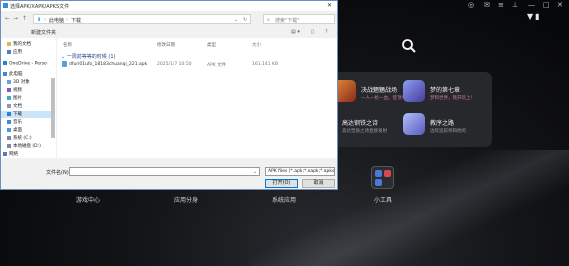 The height and width of the screenshot is (266, 569). I want to click on search-placeholder: 搜索"下载", so click(287, 21).